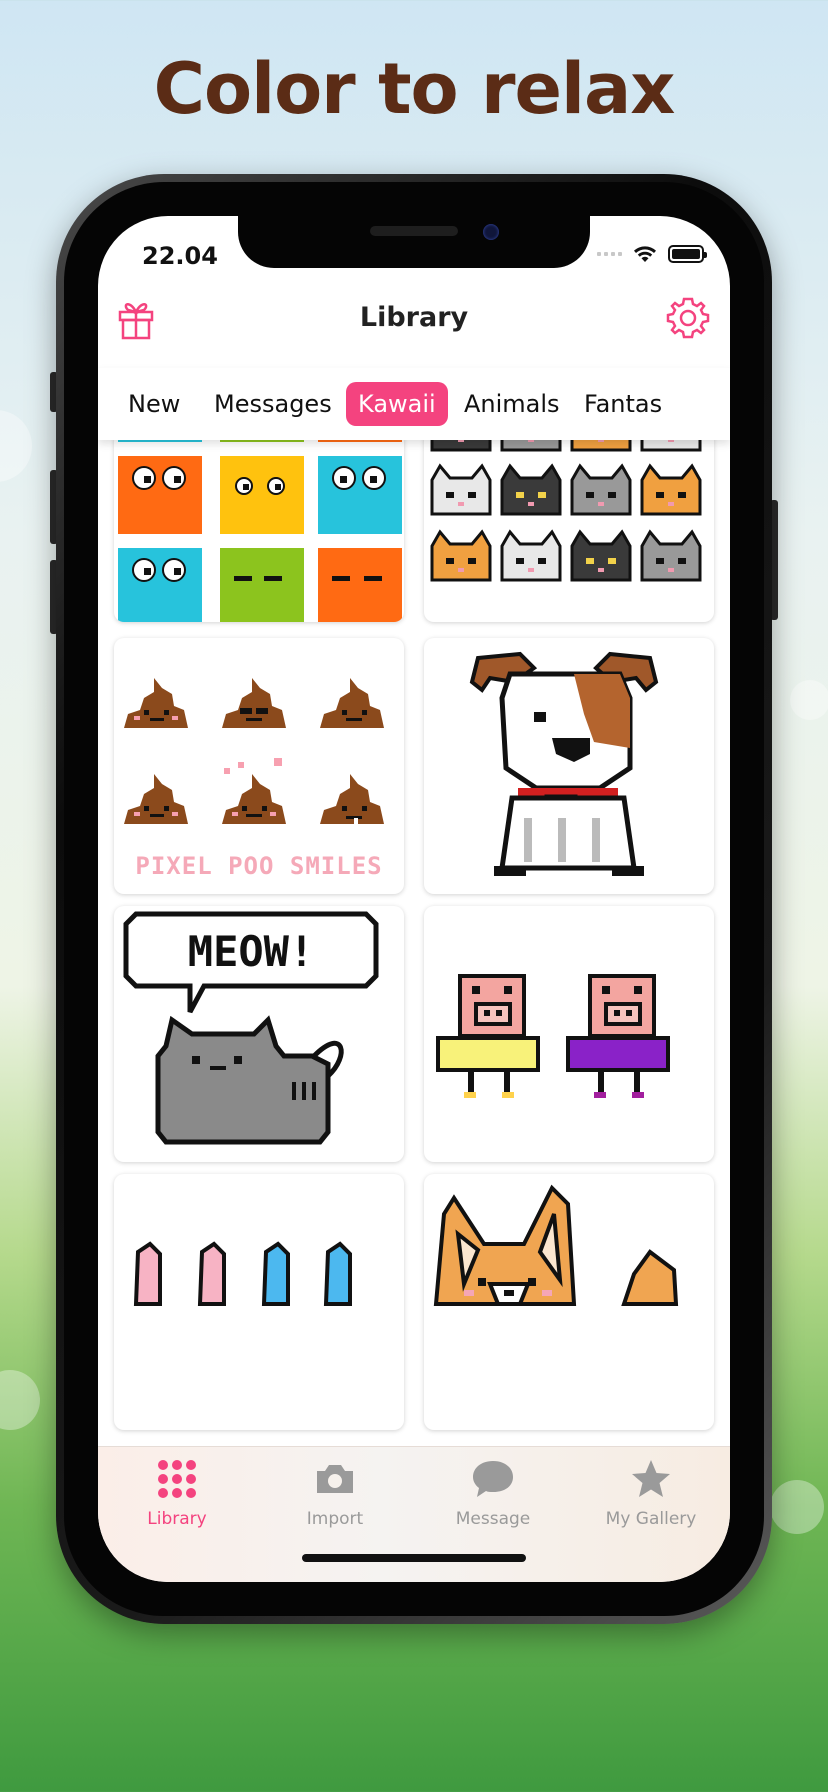 The height and width of the screenshot is (1792, 828). I want to click on home-indicator, so click(414, 1558).